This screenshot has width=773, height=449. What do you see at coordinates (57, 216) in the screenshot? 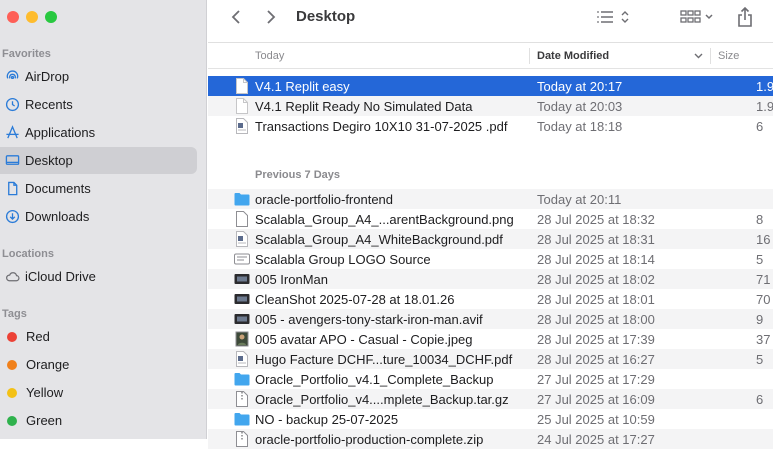
I see `sidebar-item-label: Downloads` at bounding box center [57, 216].